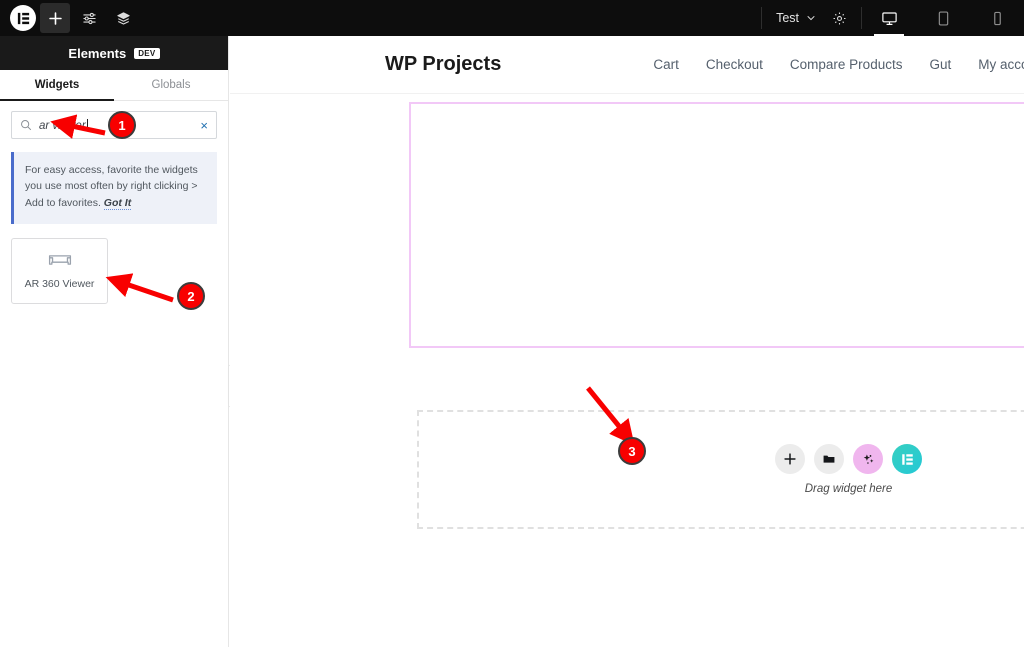 The width and height of the screenshot is (1024, 647). Describe the element at coordinates (59, 260) in the screenshot. I see `sofa-icon` at that location.